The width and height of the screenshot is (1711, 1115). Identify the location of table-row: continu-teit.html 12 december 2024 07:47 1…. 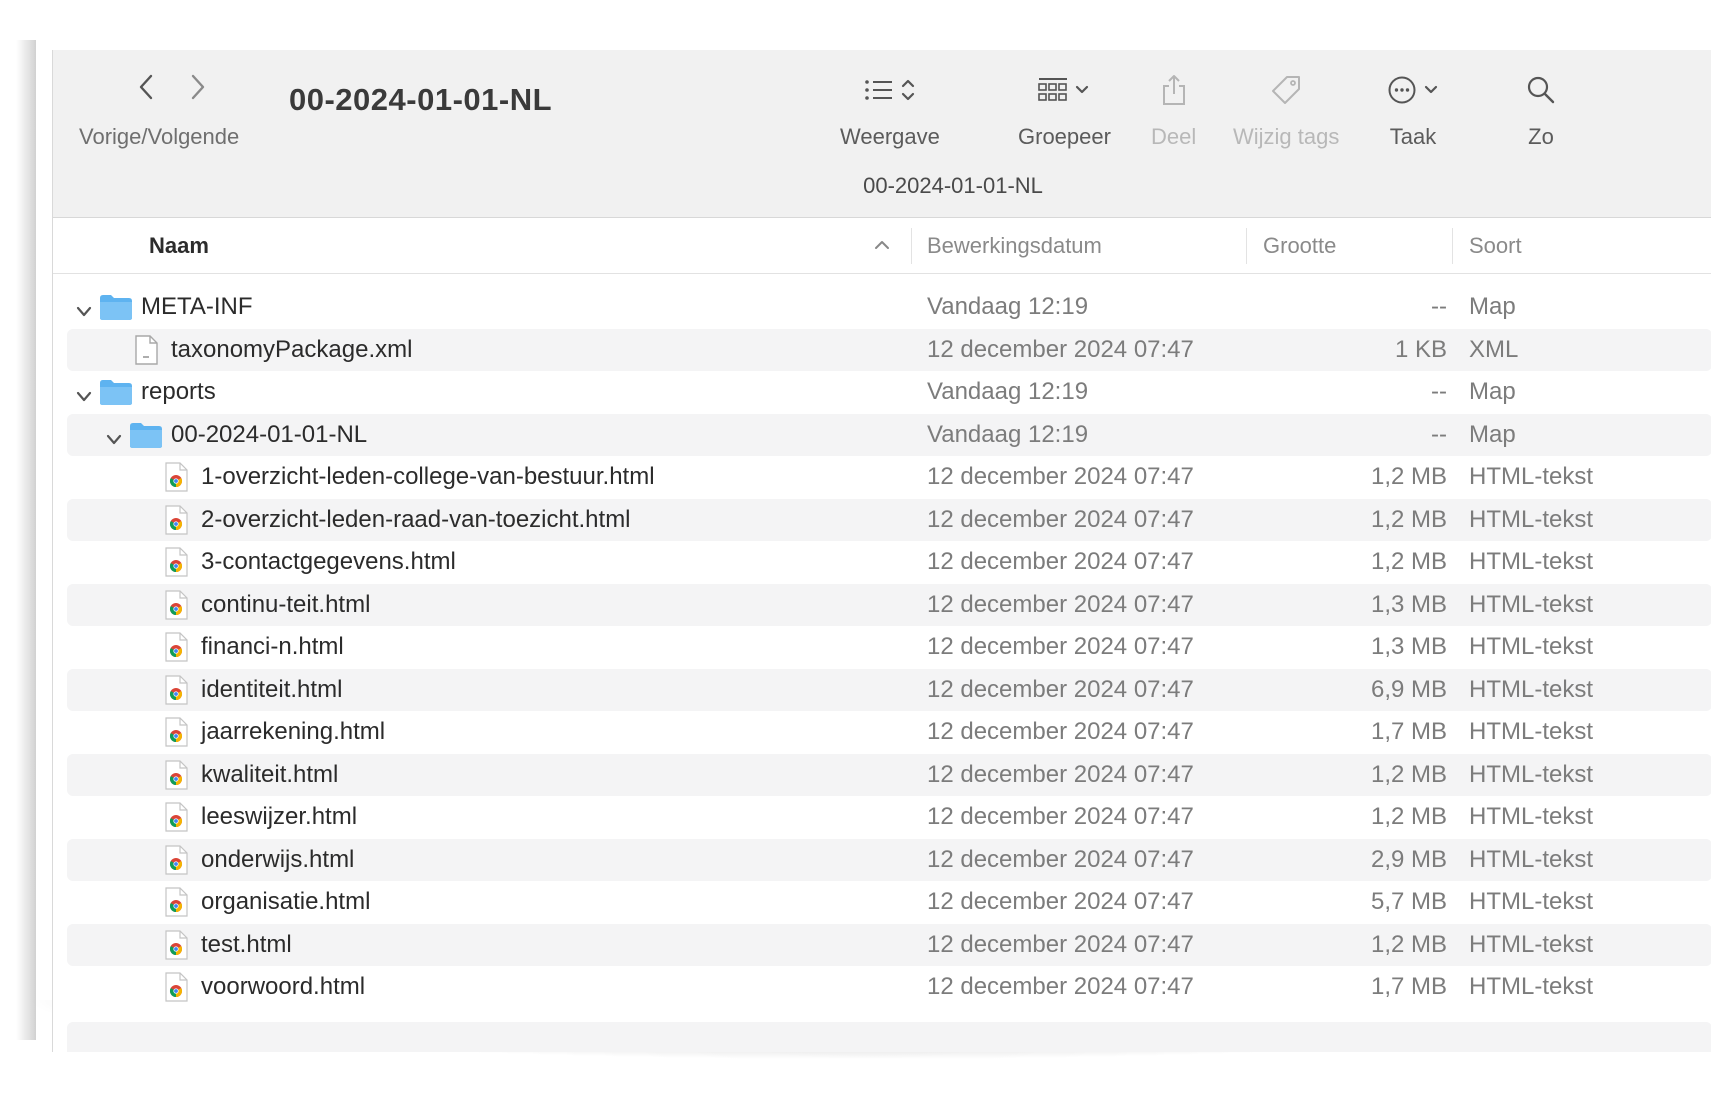
(889, 604).